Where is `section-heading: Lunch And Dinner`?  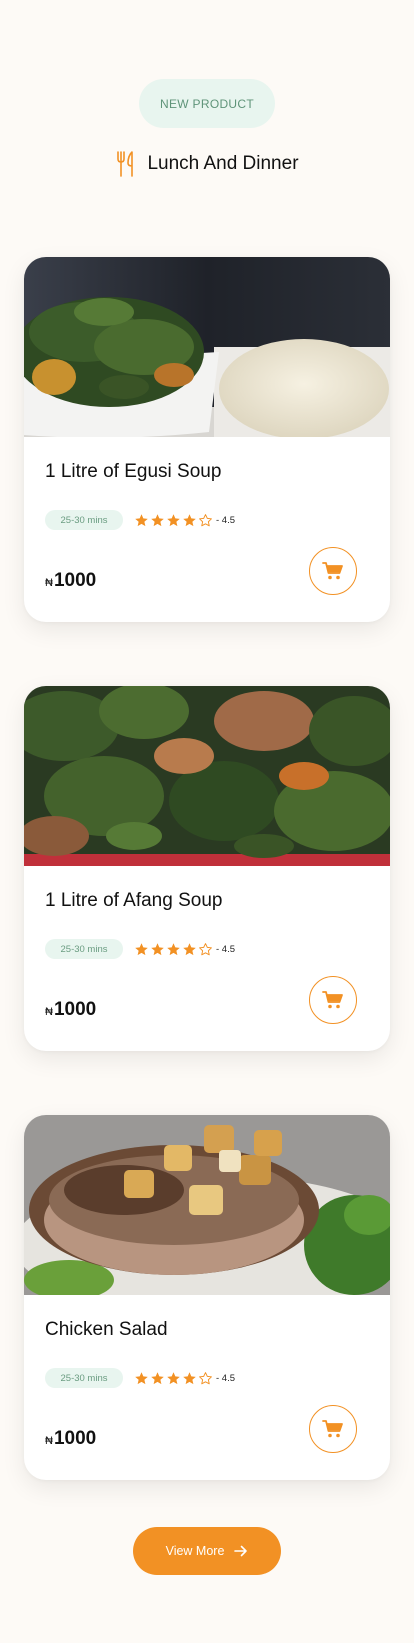 section-heading: Lunch And Dinner is located at coordinates (207, 164).